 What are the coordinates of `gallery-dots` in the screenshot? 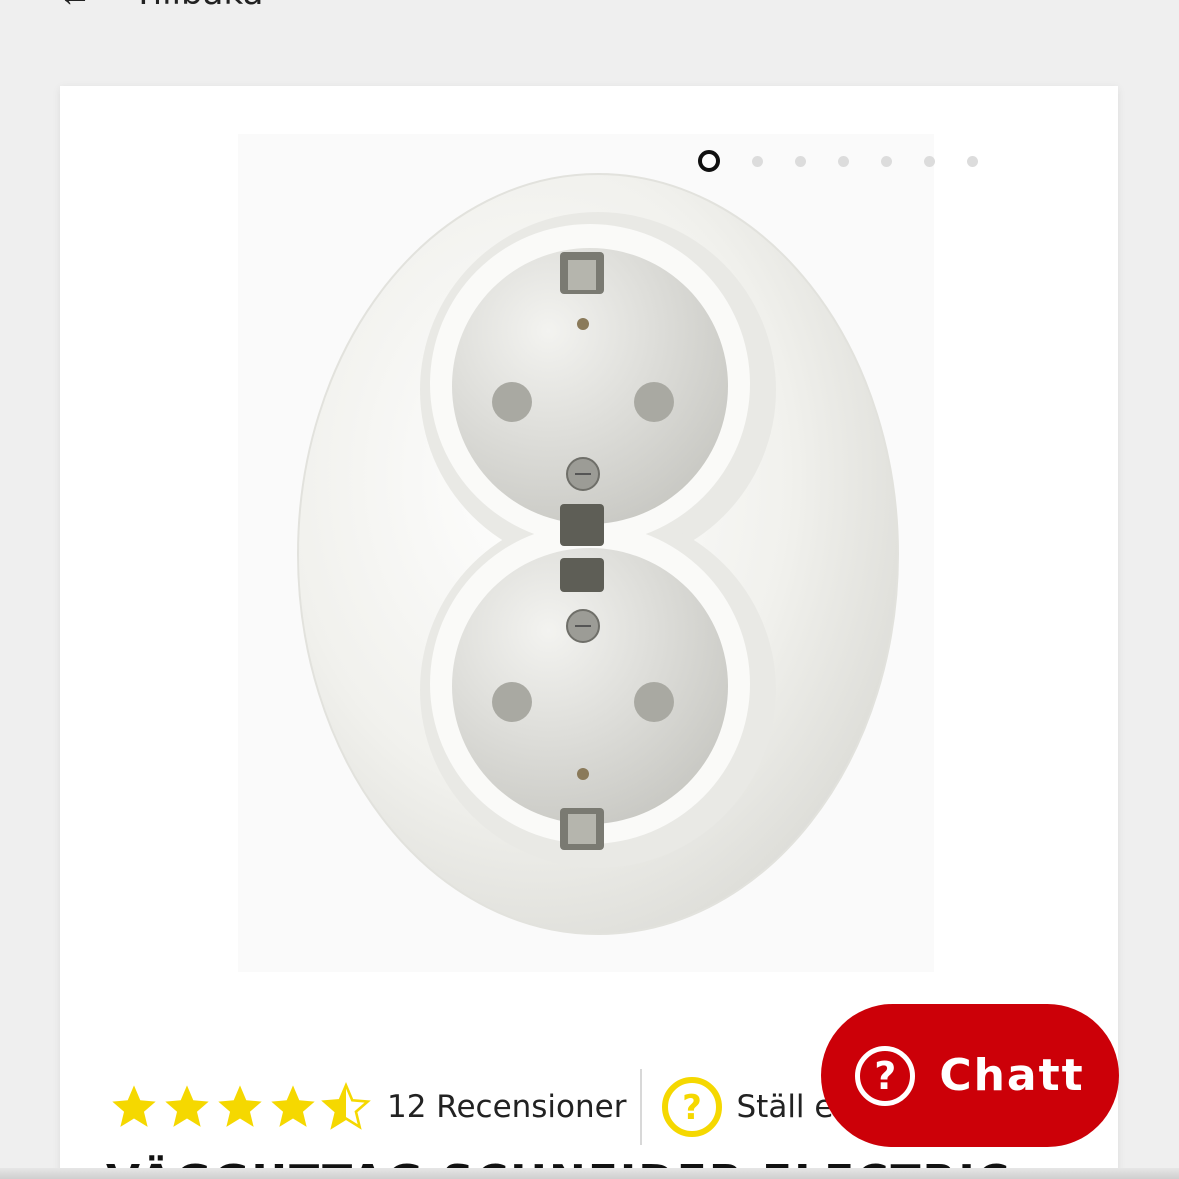 It's located at (854, 161).